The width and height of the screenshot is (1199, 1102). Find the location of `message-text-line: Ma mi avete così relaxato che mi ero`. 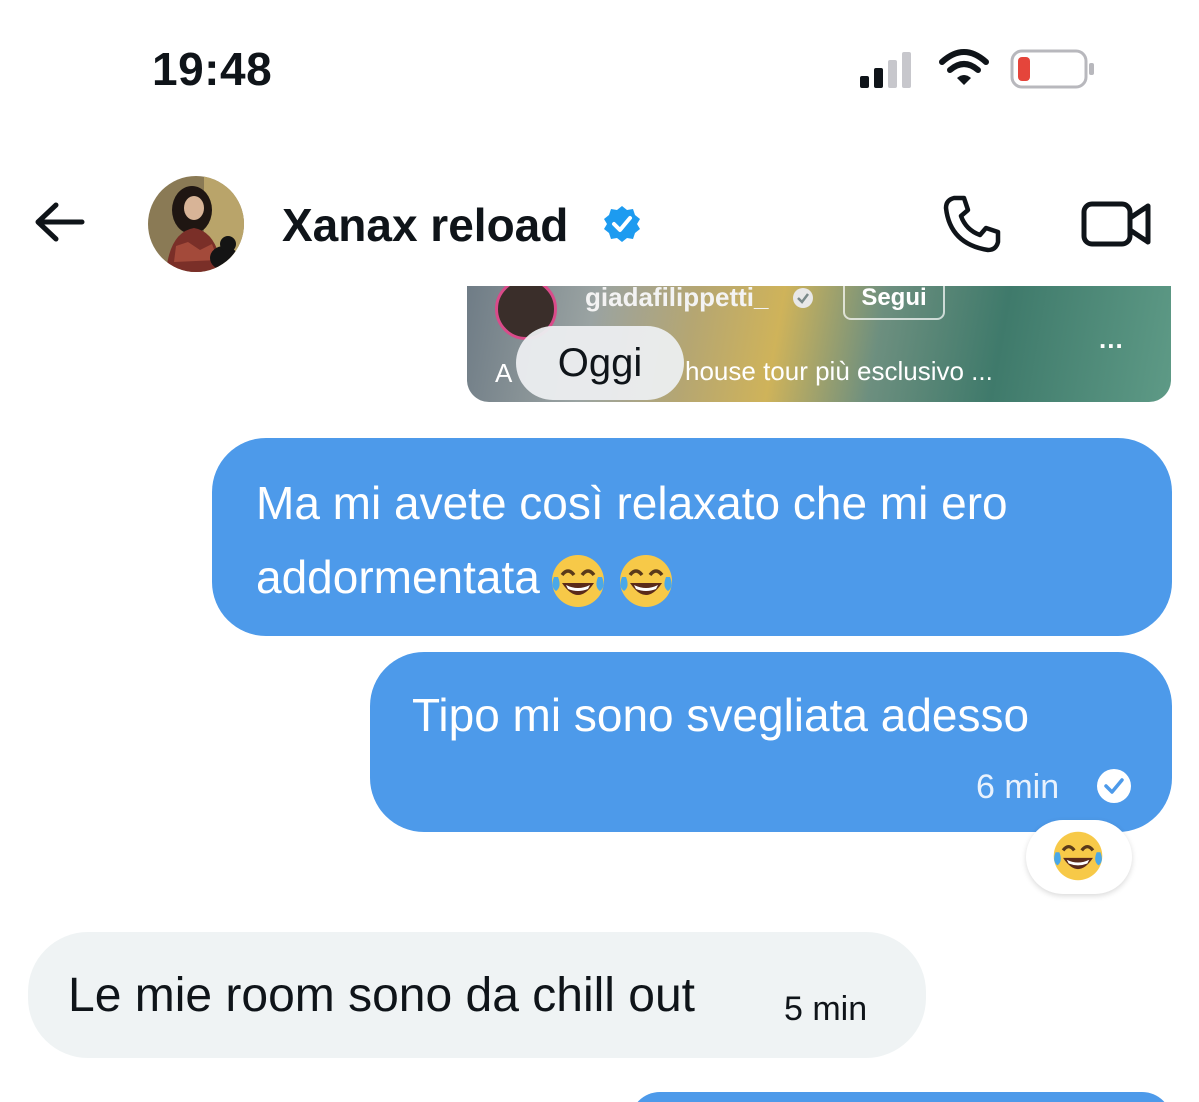

message-text-line: Ma mi avete così relaxato che mi ero is located at coordinates (632, 503).